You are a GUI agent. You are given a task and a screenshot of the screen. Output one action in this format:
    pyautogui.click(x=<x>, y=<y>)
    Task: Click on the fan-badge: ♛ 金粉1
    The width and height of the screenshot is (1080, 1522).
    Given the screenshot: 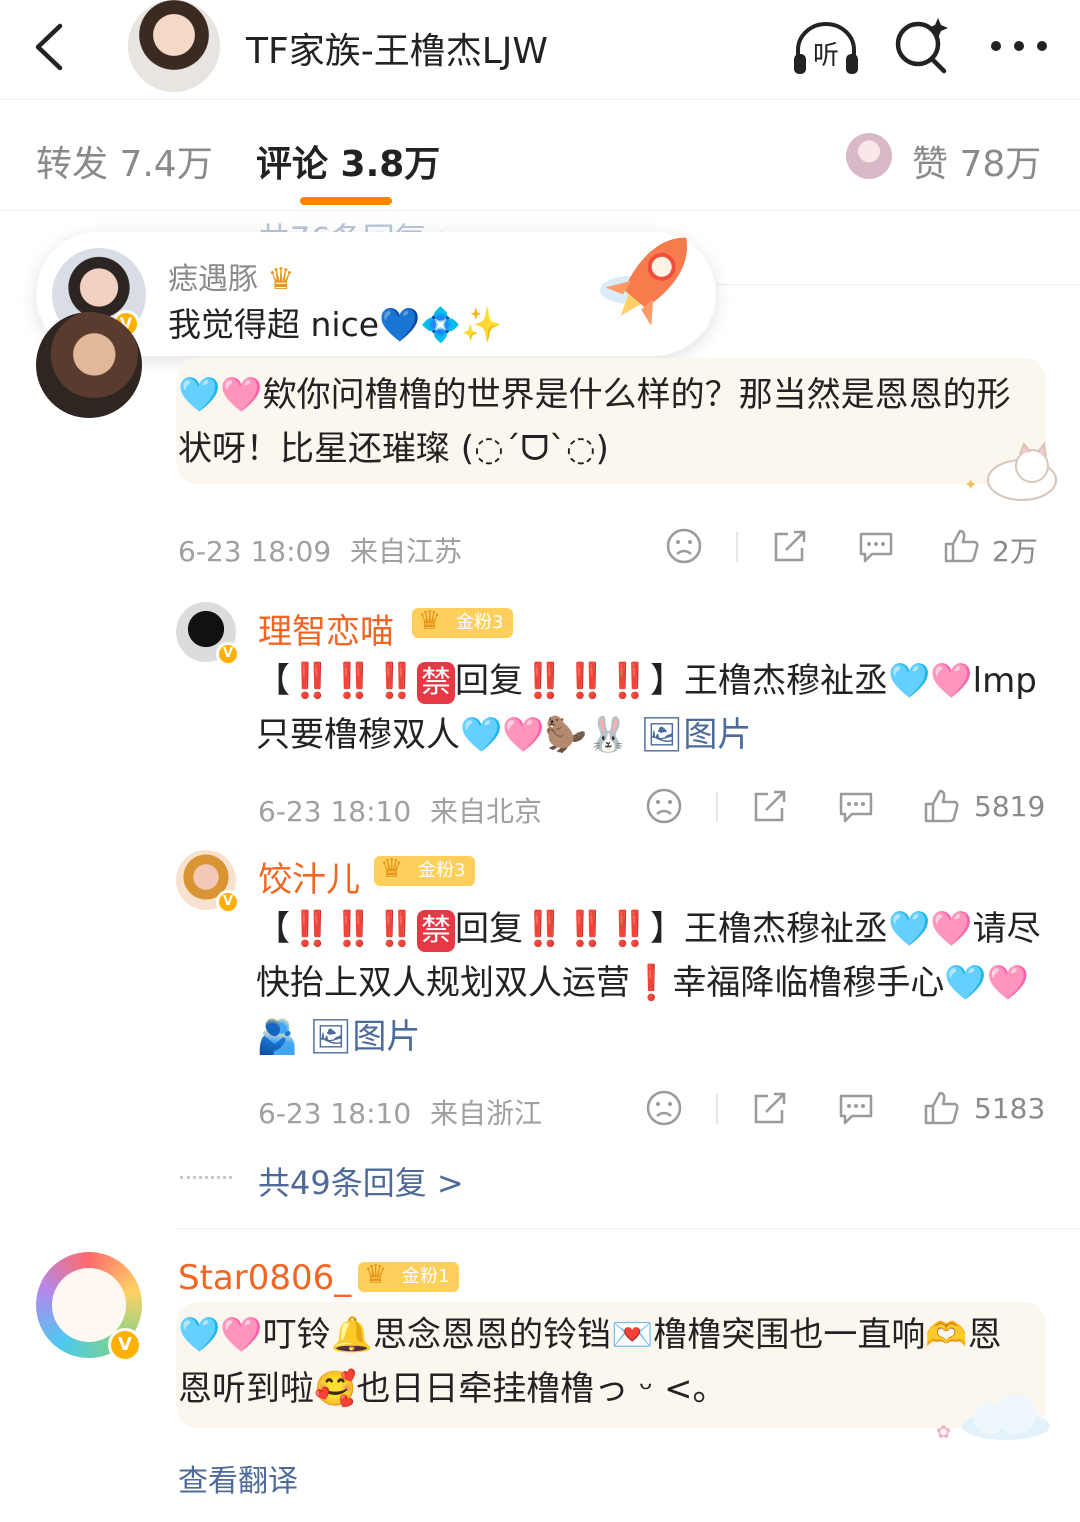 What is the action you would take?
    pyautogui.click(x=409, y=1276)
    